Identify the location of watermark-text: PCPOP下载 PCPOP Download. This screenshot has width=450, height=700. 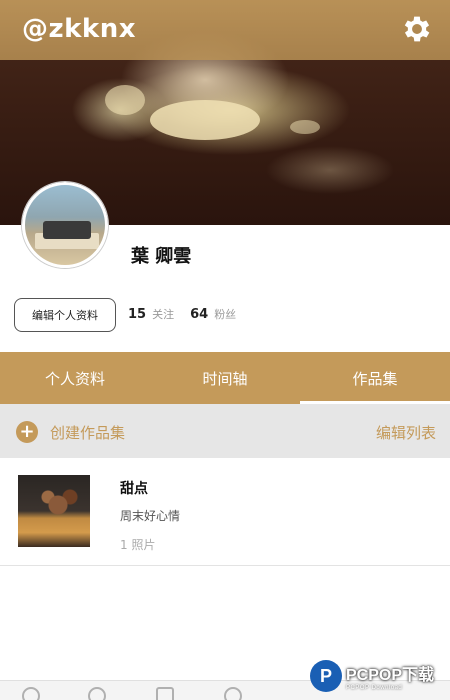
(390, 676).